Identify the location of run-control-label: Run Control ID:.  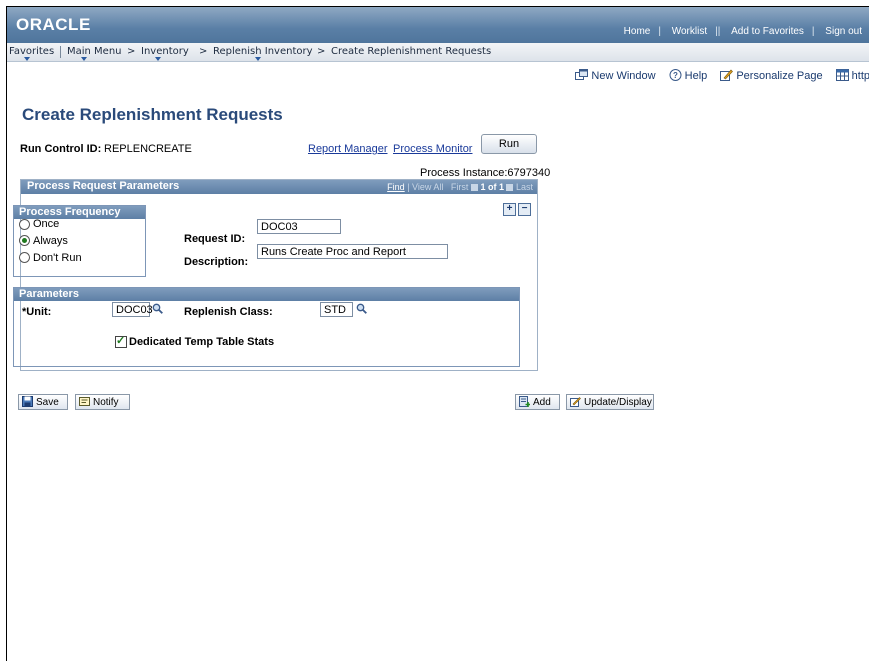
(61, 149).